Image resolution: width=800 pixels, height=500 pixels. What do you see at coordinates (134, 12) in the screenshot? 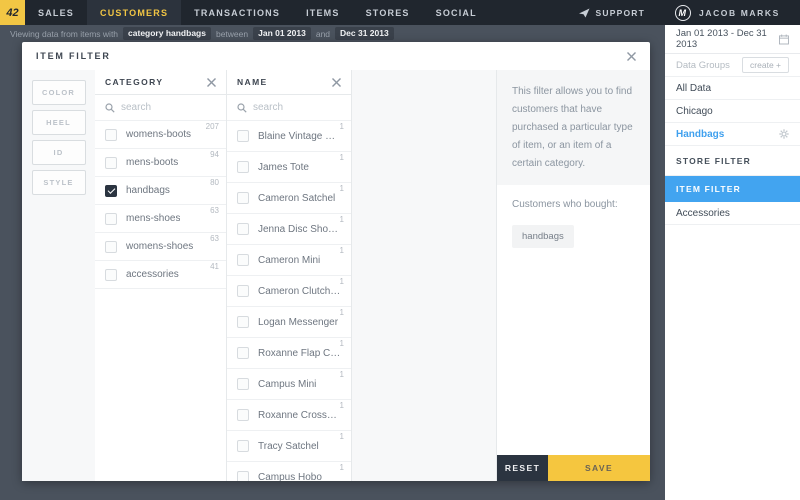
I see `nav-tab: CUSTOMERS` at bounding box center [134, 12].